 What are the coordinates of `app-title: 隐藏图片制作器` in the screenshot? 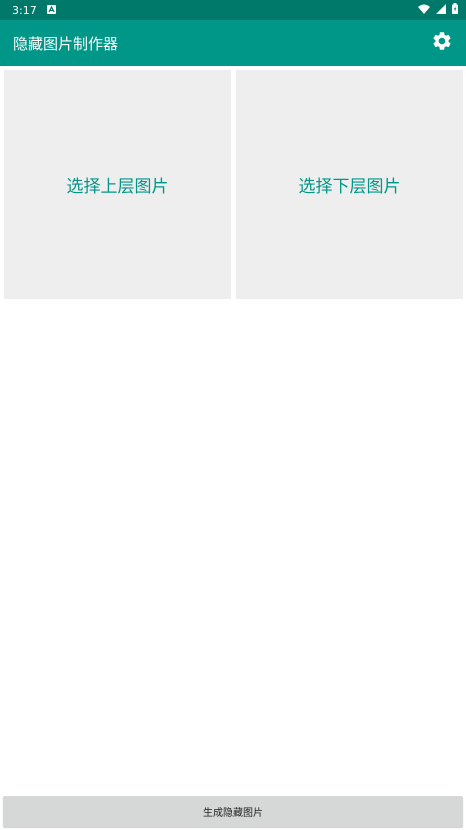 It's located at (66, 43).